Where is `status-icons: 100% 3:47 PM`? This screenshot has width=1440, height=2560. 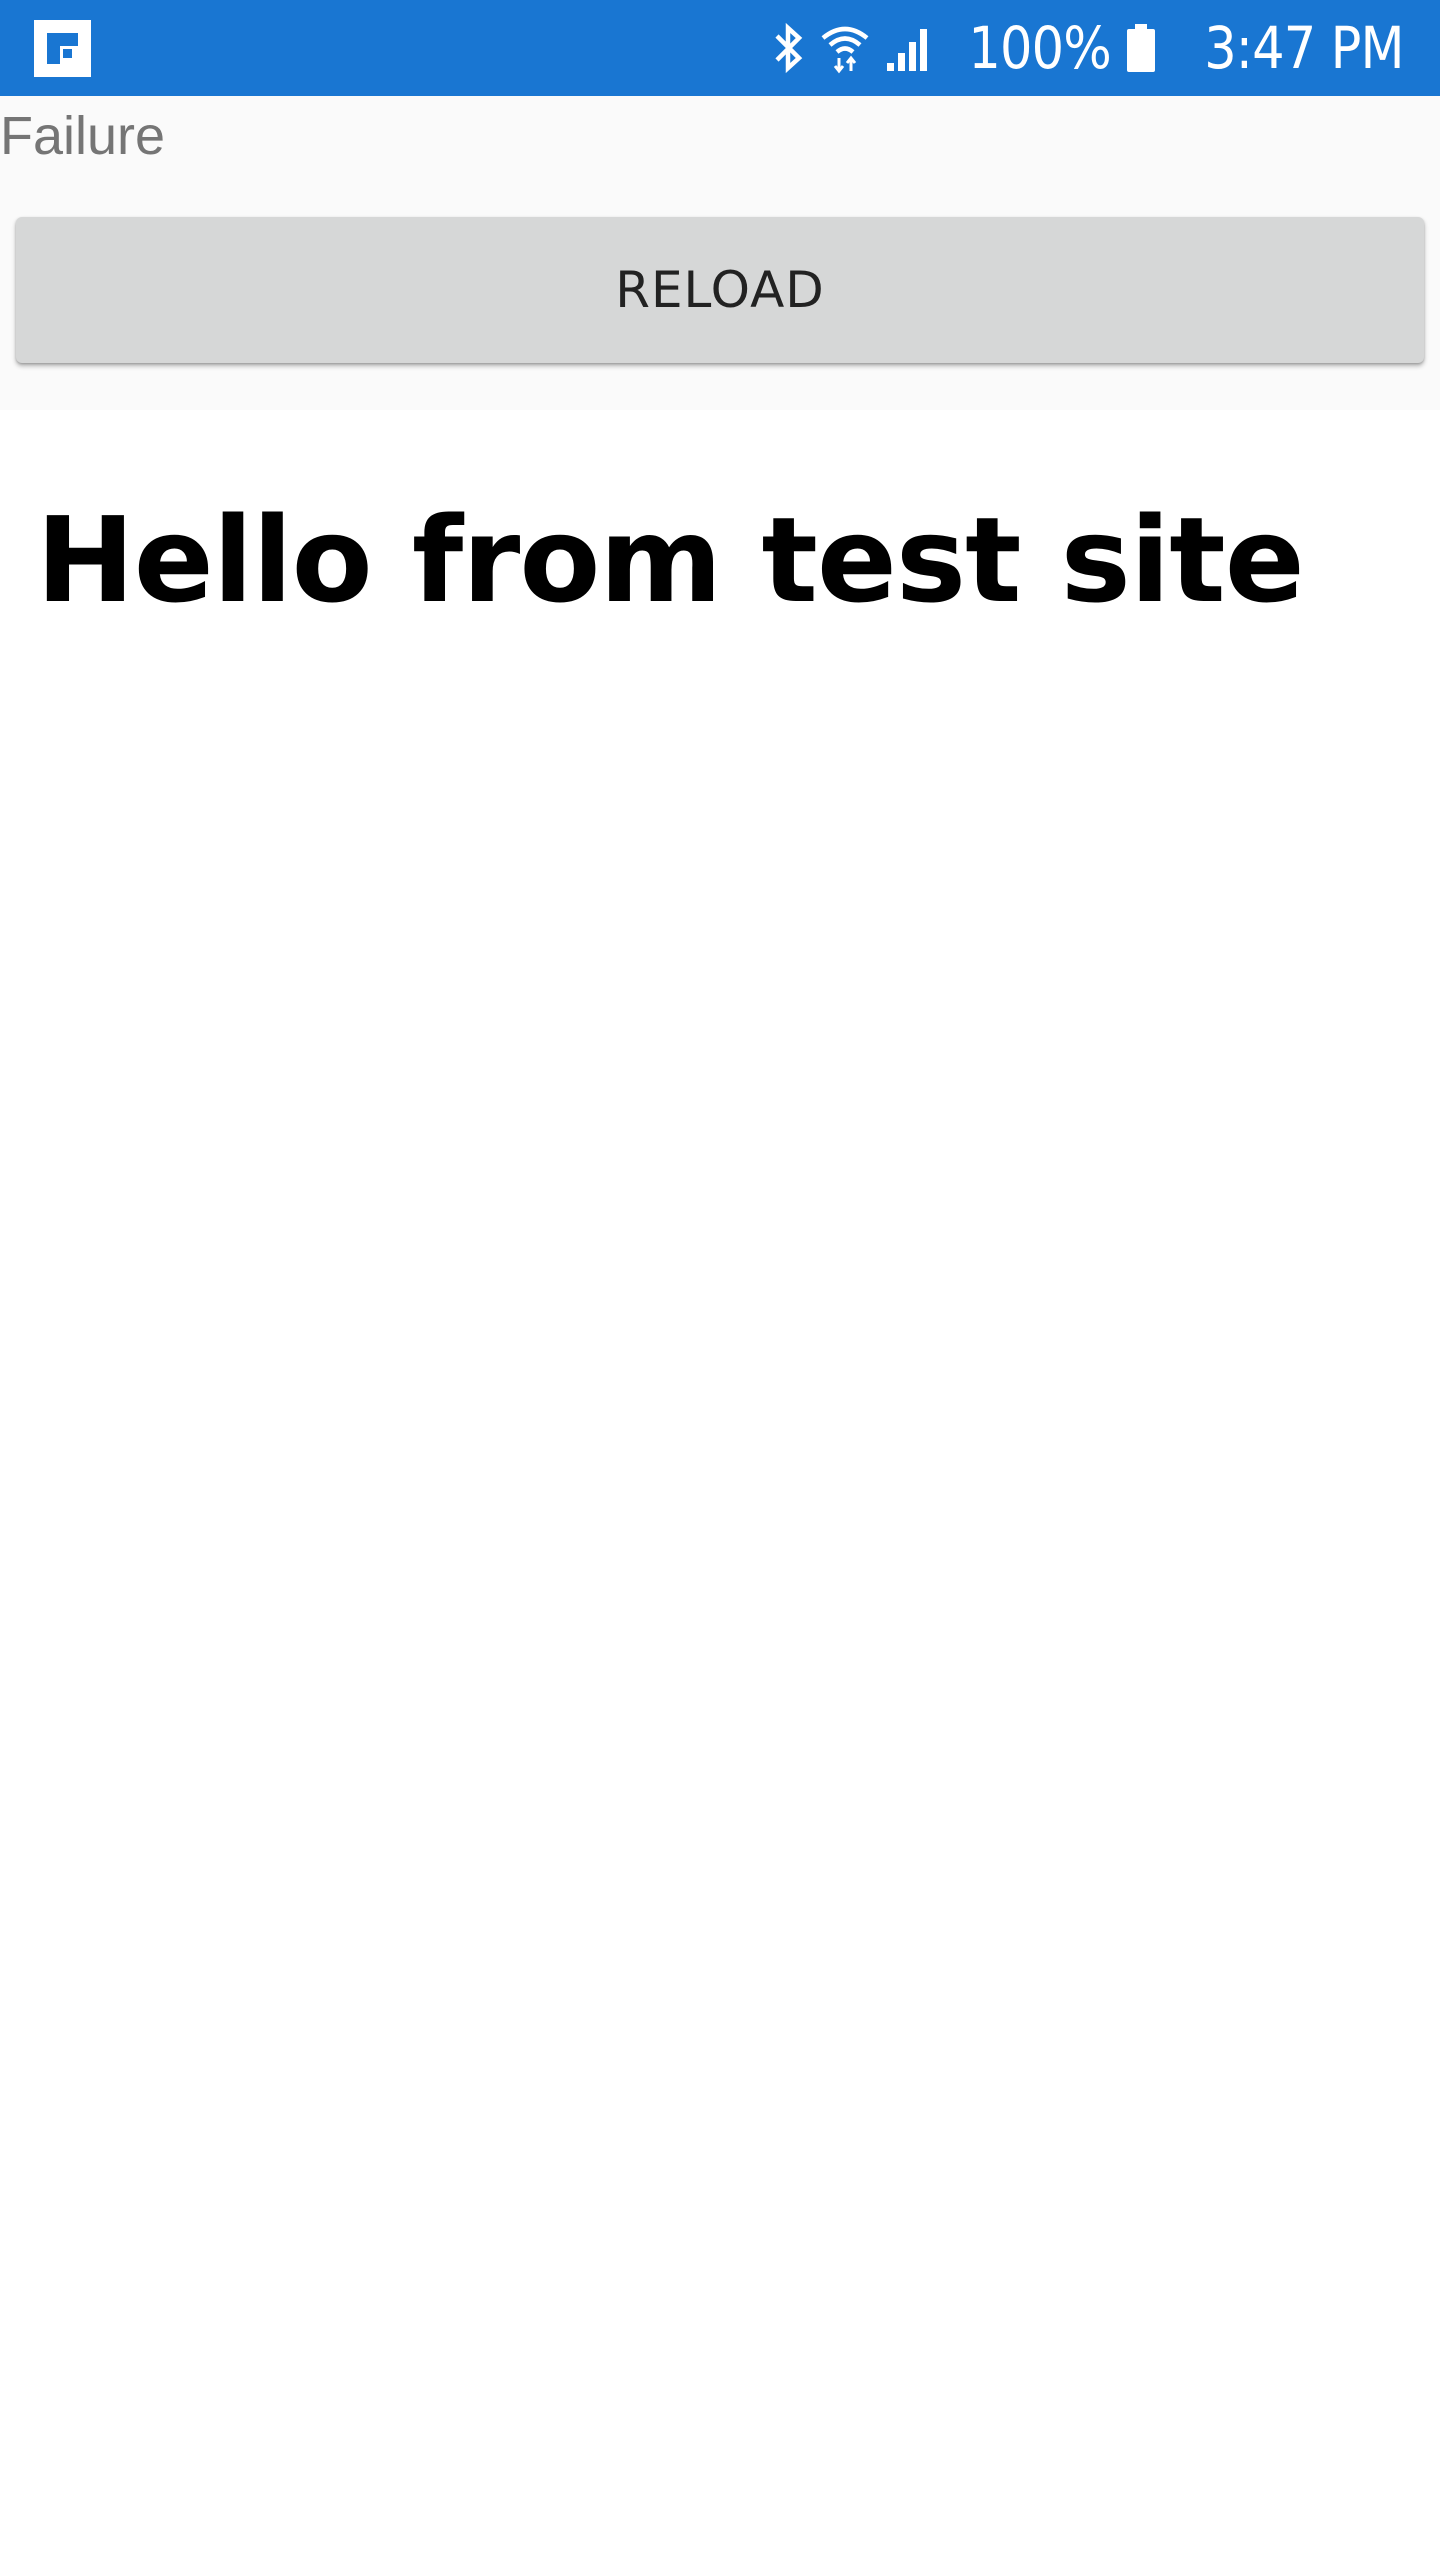
status-icons: 100% 3:47 PM is located at coordinates (1088, 48).